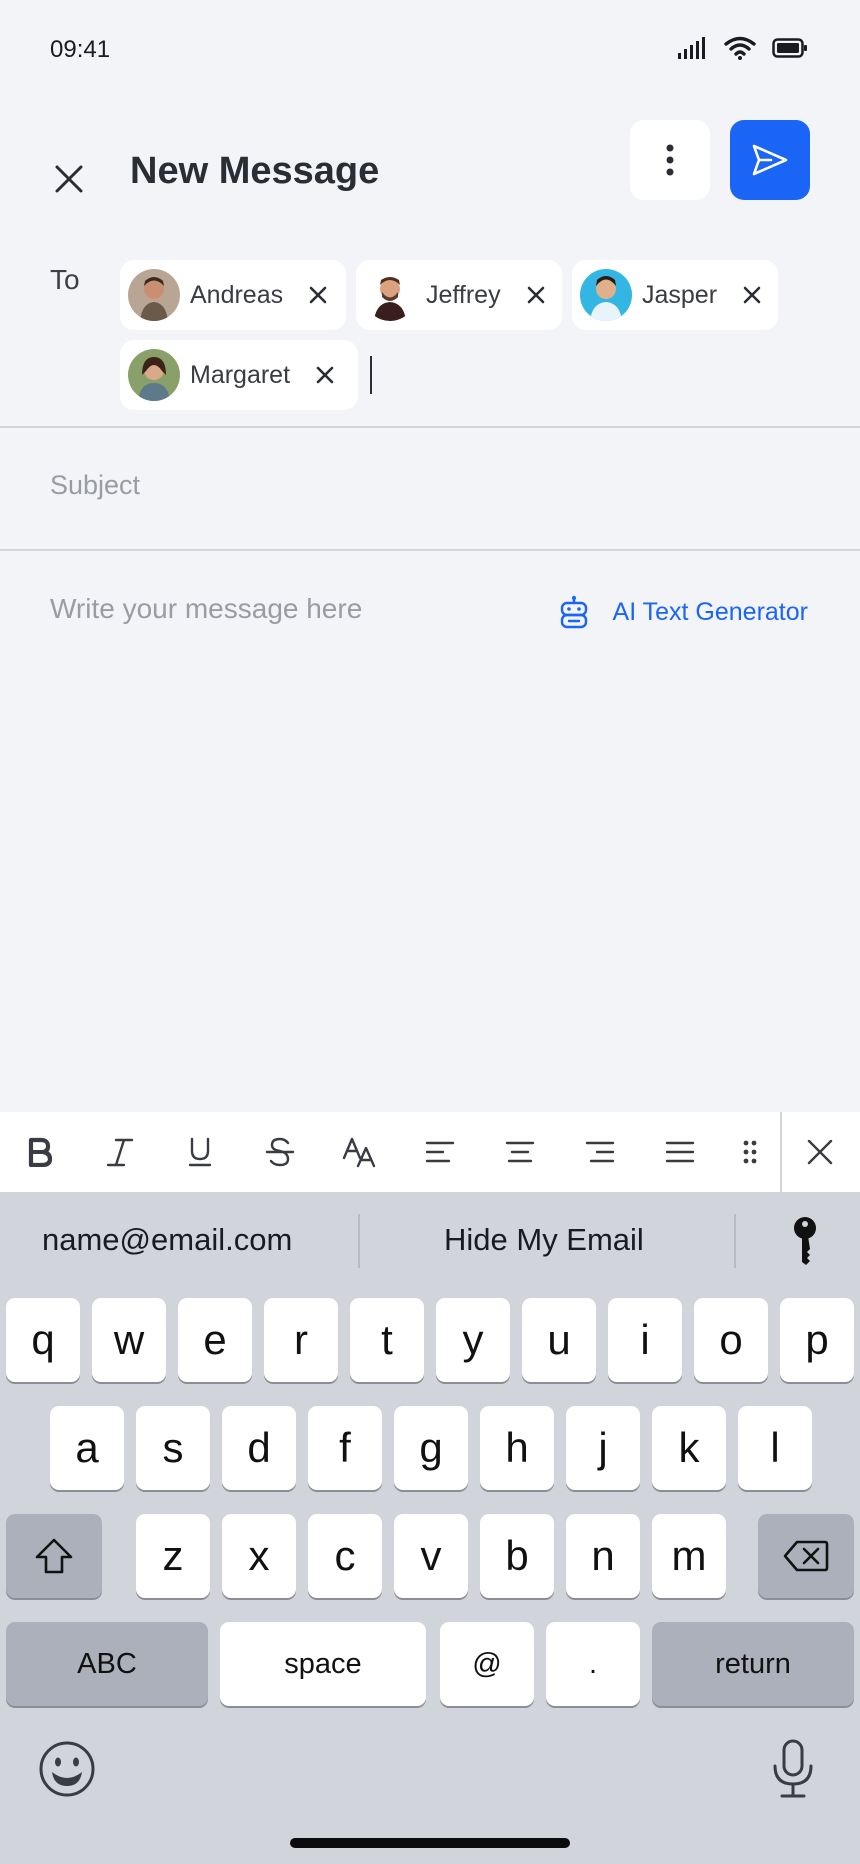  I want to click on align-right-button, so click(600, 1152).